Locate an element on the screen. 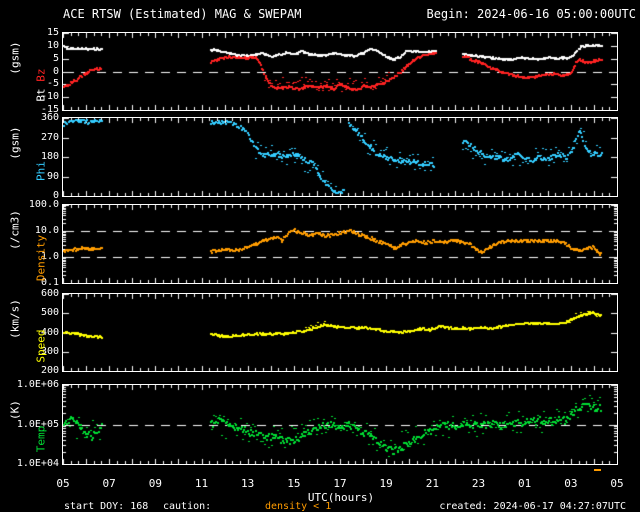  footer-caution-label: caution: is located at coordinates (187, 506).